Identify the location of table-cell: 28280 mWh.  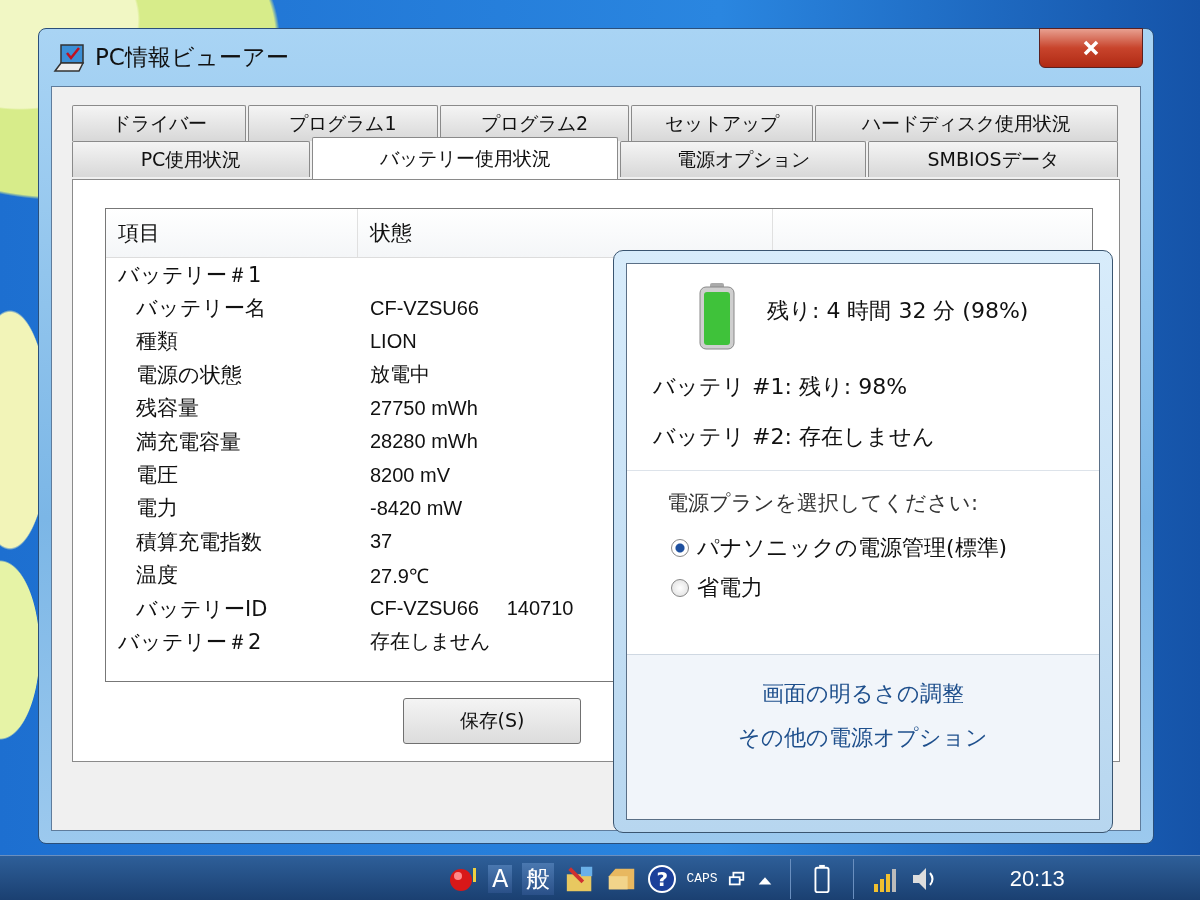
(424, 441).